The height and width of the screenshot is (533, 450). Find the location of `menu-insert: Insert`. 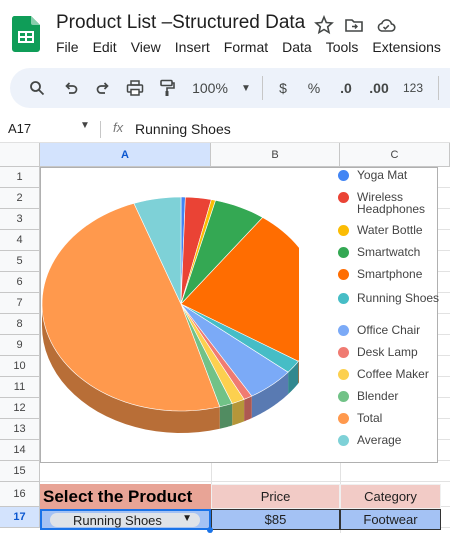

menu-insert: Insert is located at coordinates (192, 47).